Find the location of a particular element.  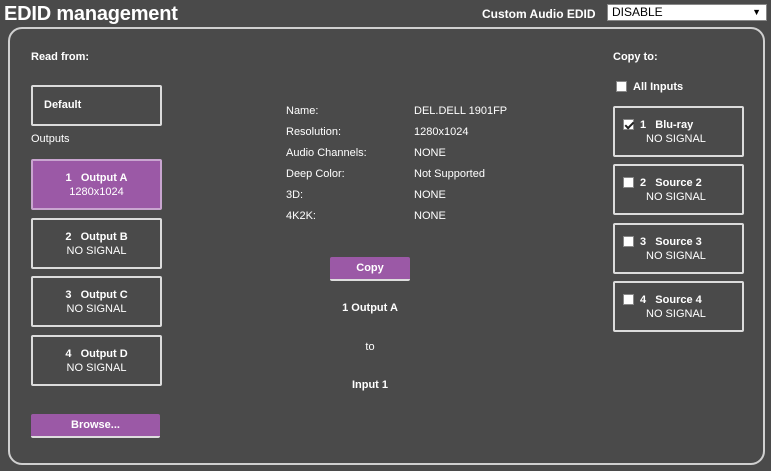

info-value-3d: NONE is located at coordinates (430, 195).